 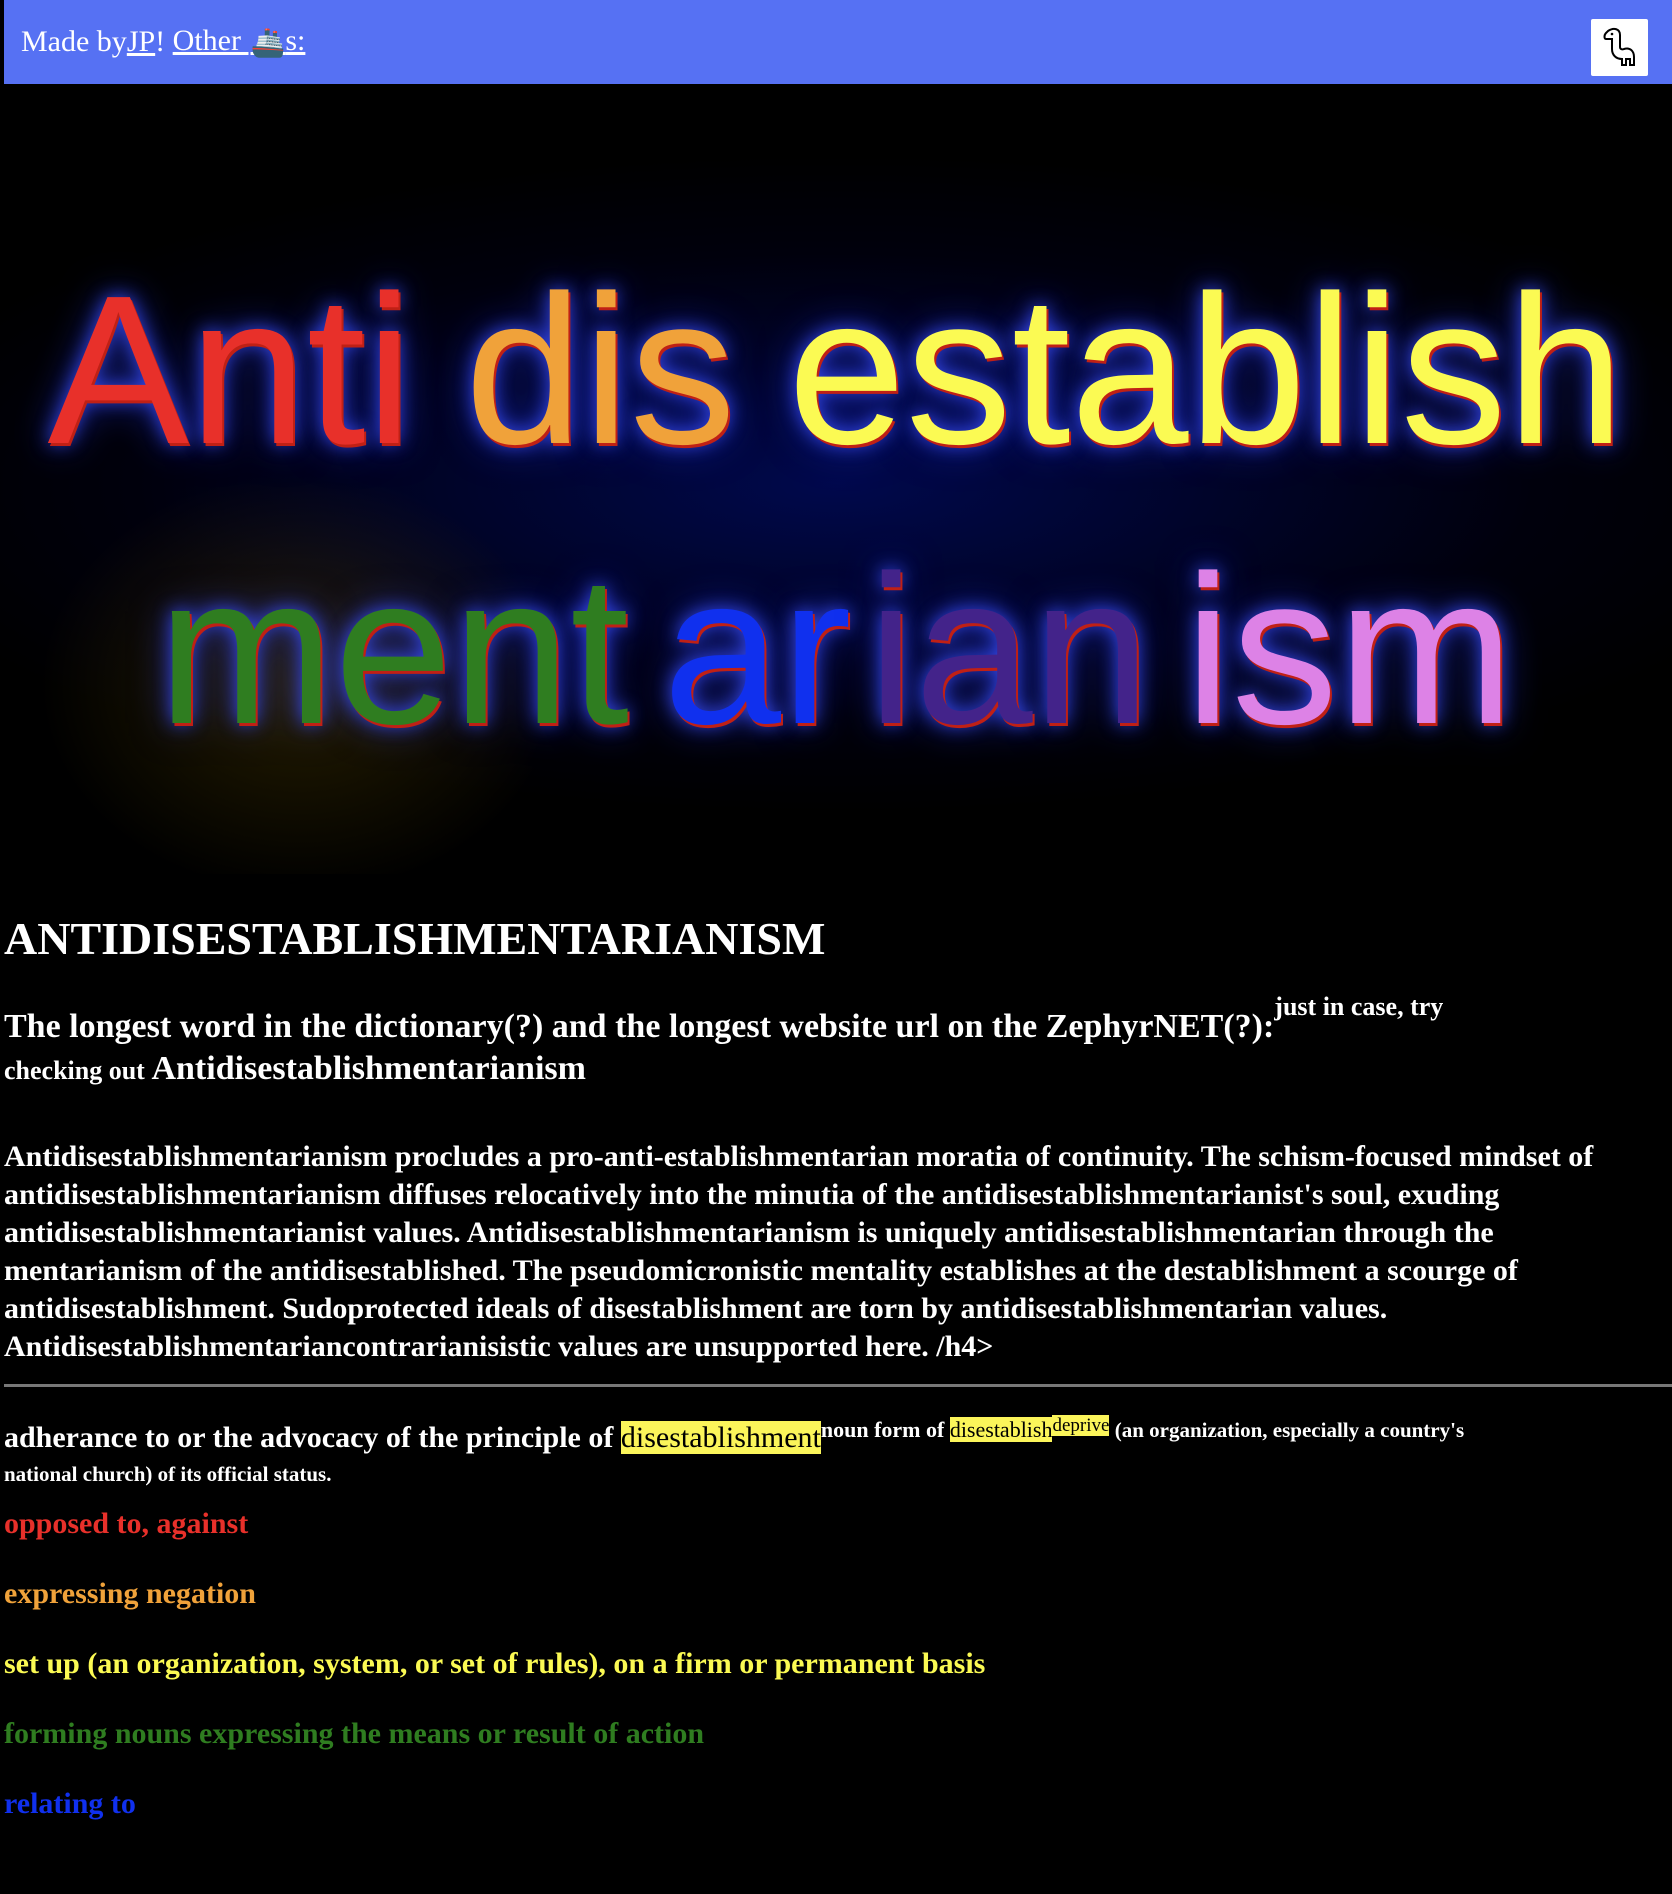 What do you see at coordinates (838, 42) in the screenshot?
I see `top-bar: Made by JP ! Other 🚢s:` at bounding box center [838, 42].